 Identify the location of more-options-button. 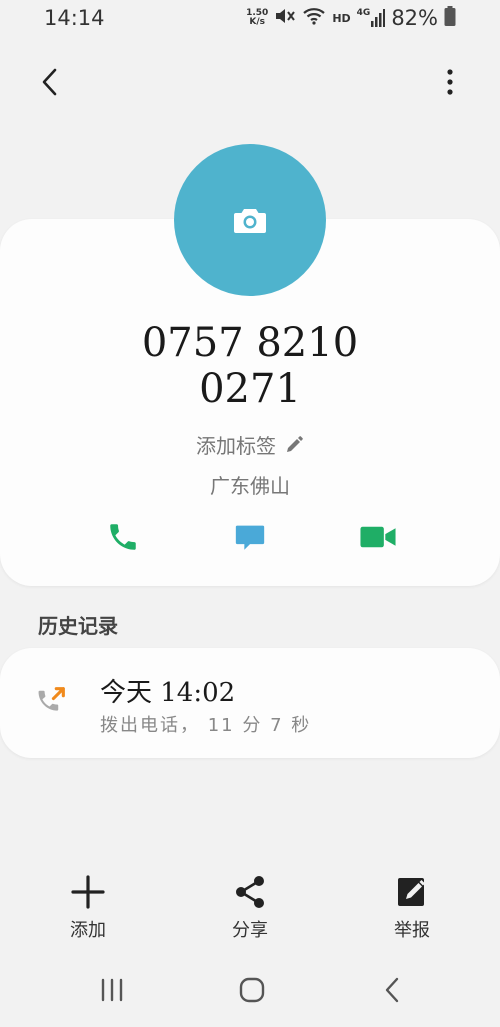
(450, 82).